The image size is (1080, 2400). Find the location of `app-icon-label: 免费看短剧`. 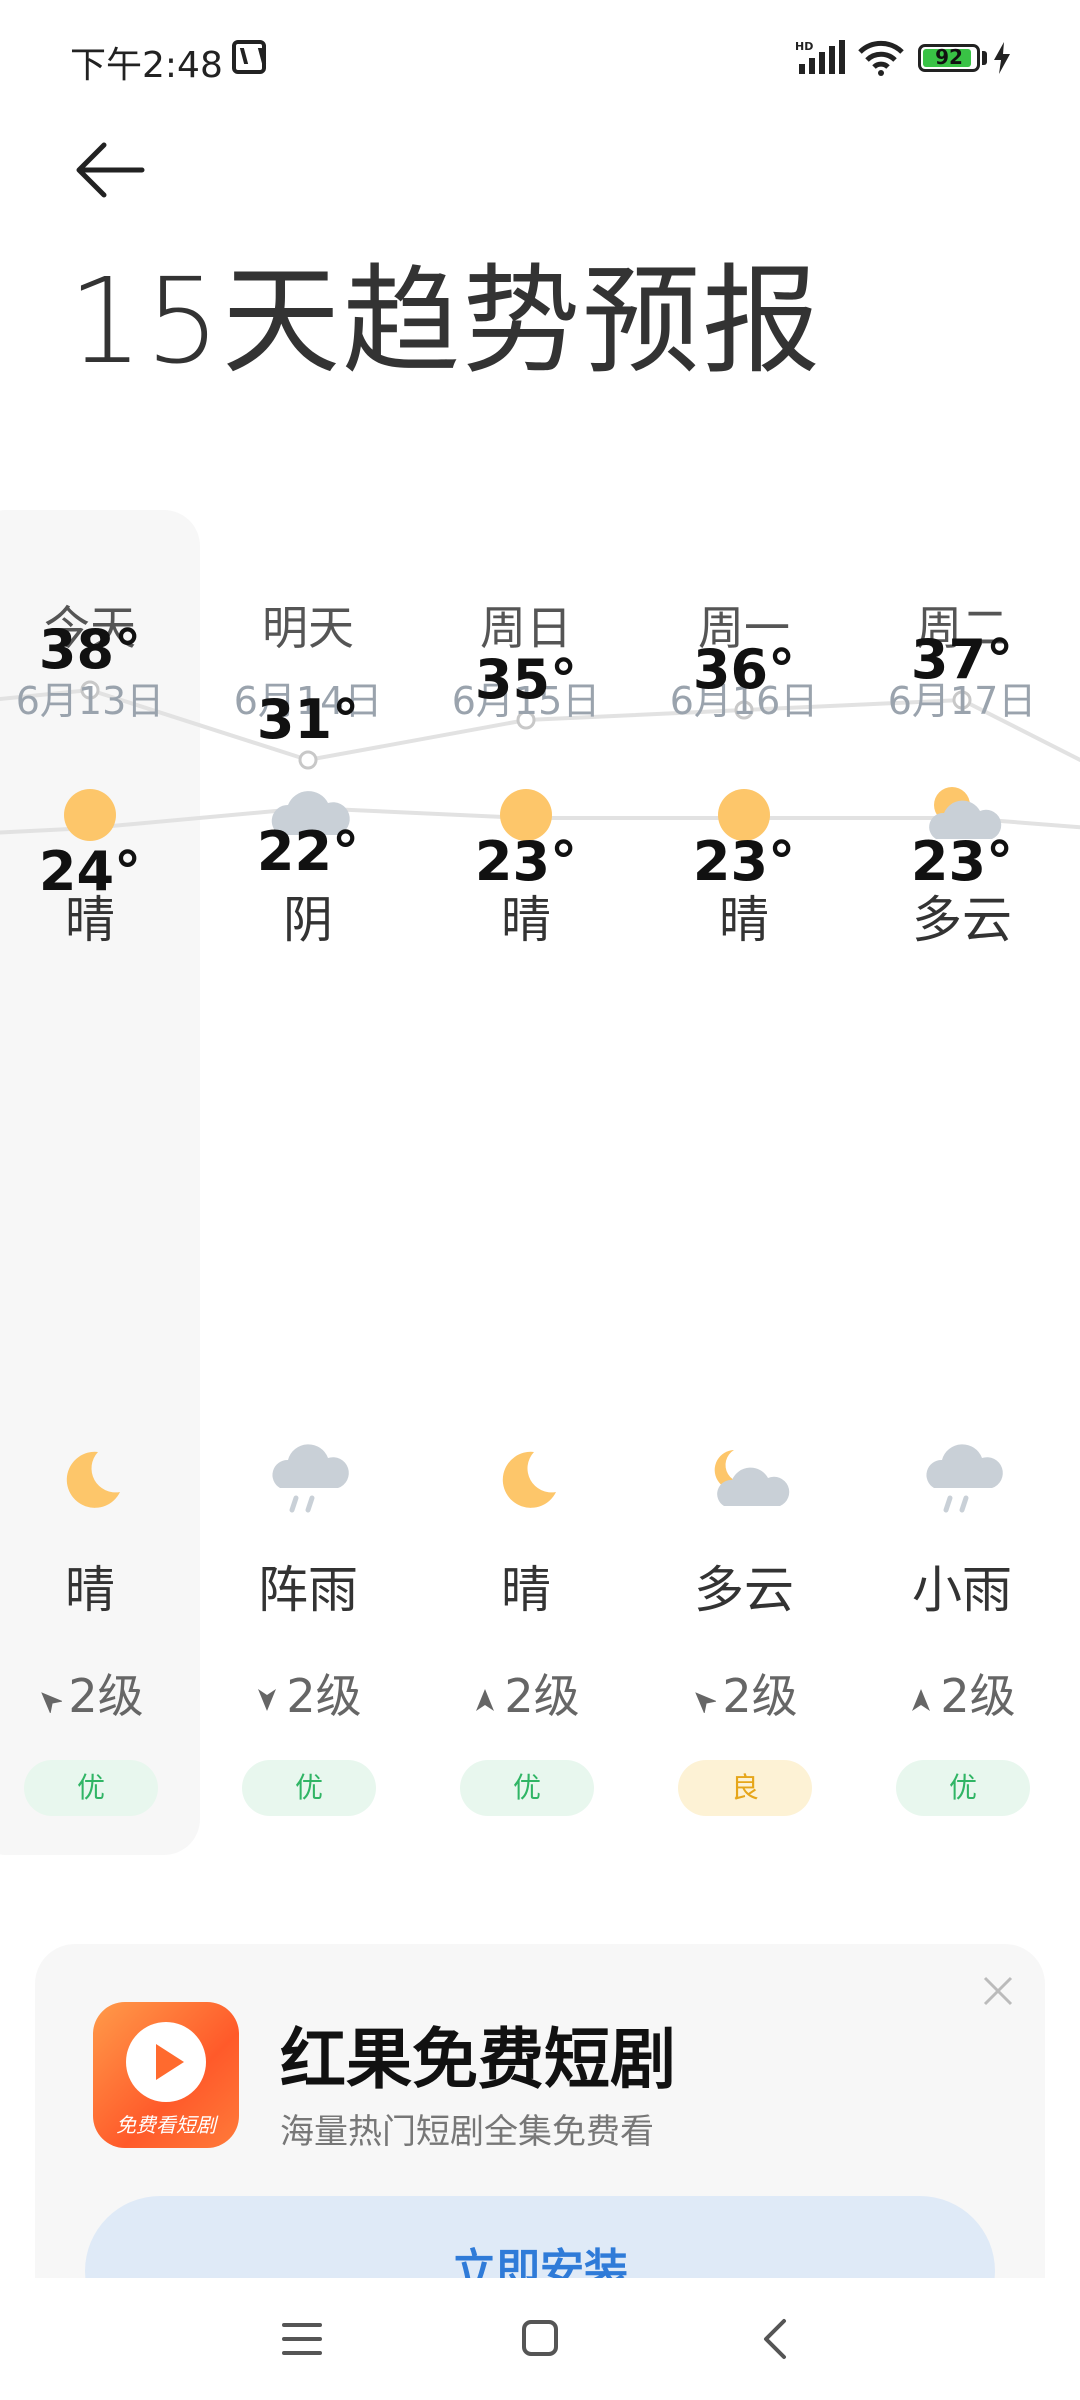

app-icon-label: 免费看短剧 is located at coordinates (166, 2125).